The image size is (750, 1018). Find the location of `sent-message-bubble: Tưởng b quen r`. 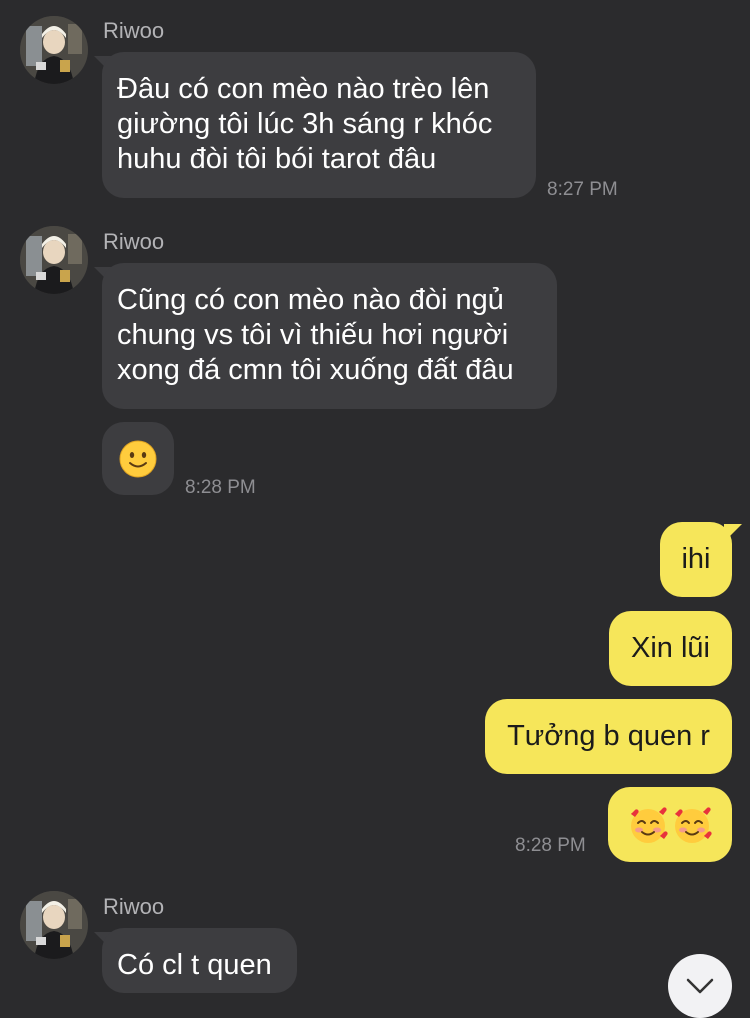

sent-message-bubble: Tưởng b quen r is located at coordinates (608, 736).